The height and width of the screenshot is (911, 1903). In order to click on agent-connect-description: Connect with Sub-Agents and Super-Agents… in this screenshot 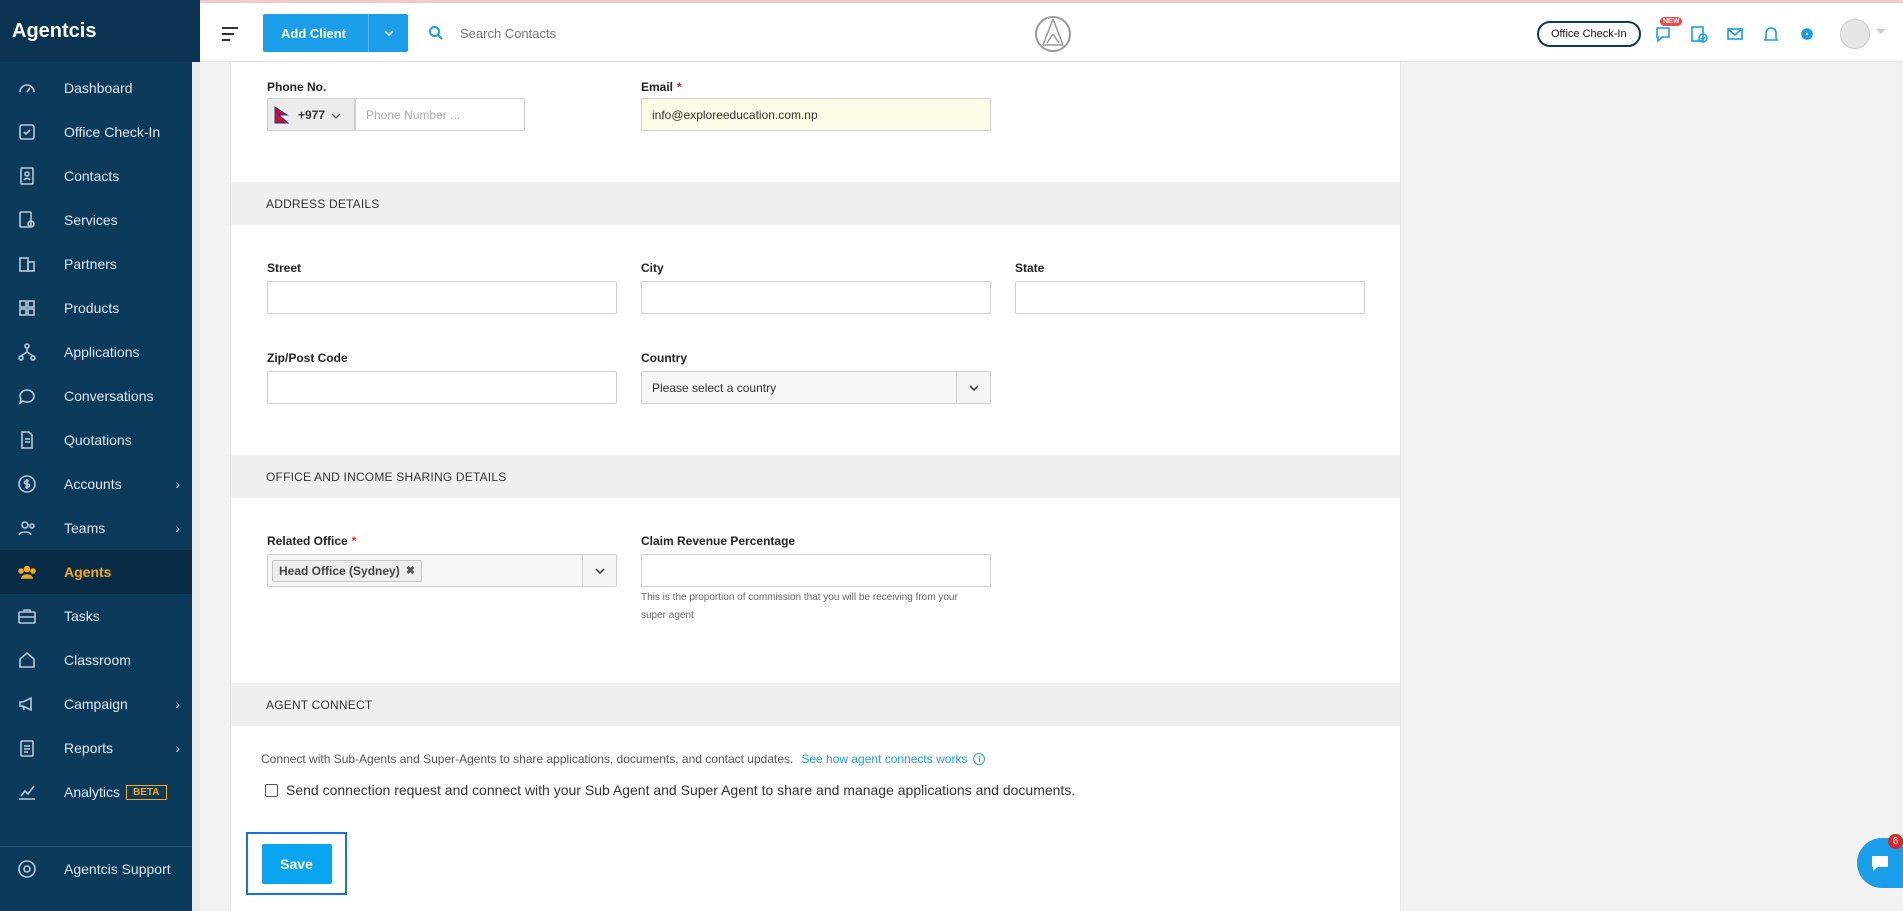, I will do `click(623, 759)`.